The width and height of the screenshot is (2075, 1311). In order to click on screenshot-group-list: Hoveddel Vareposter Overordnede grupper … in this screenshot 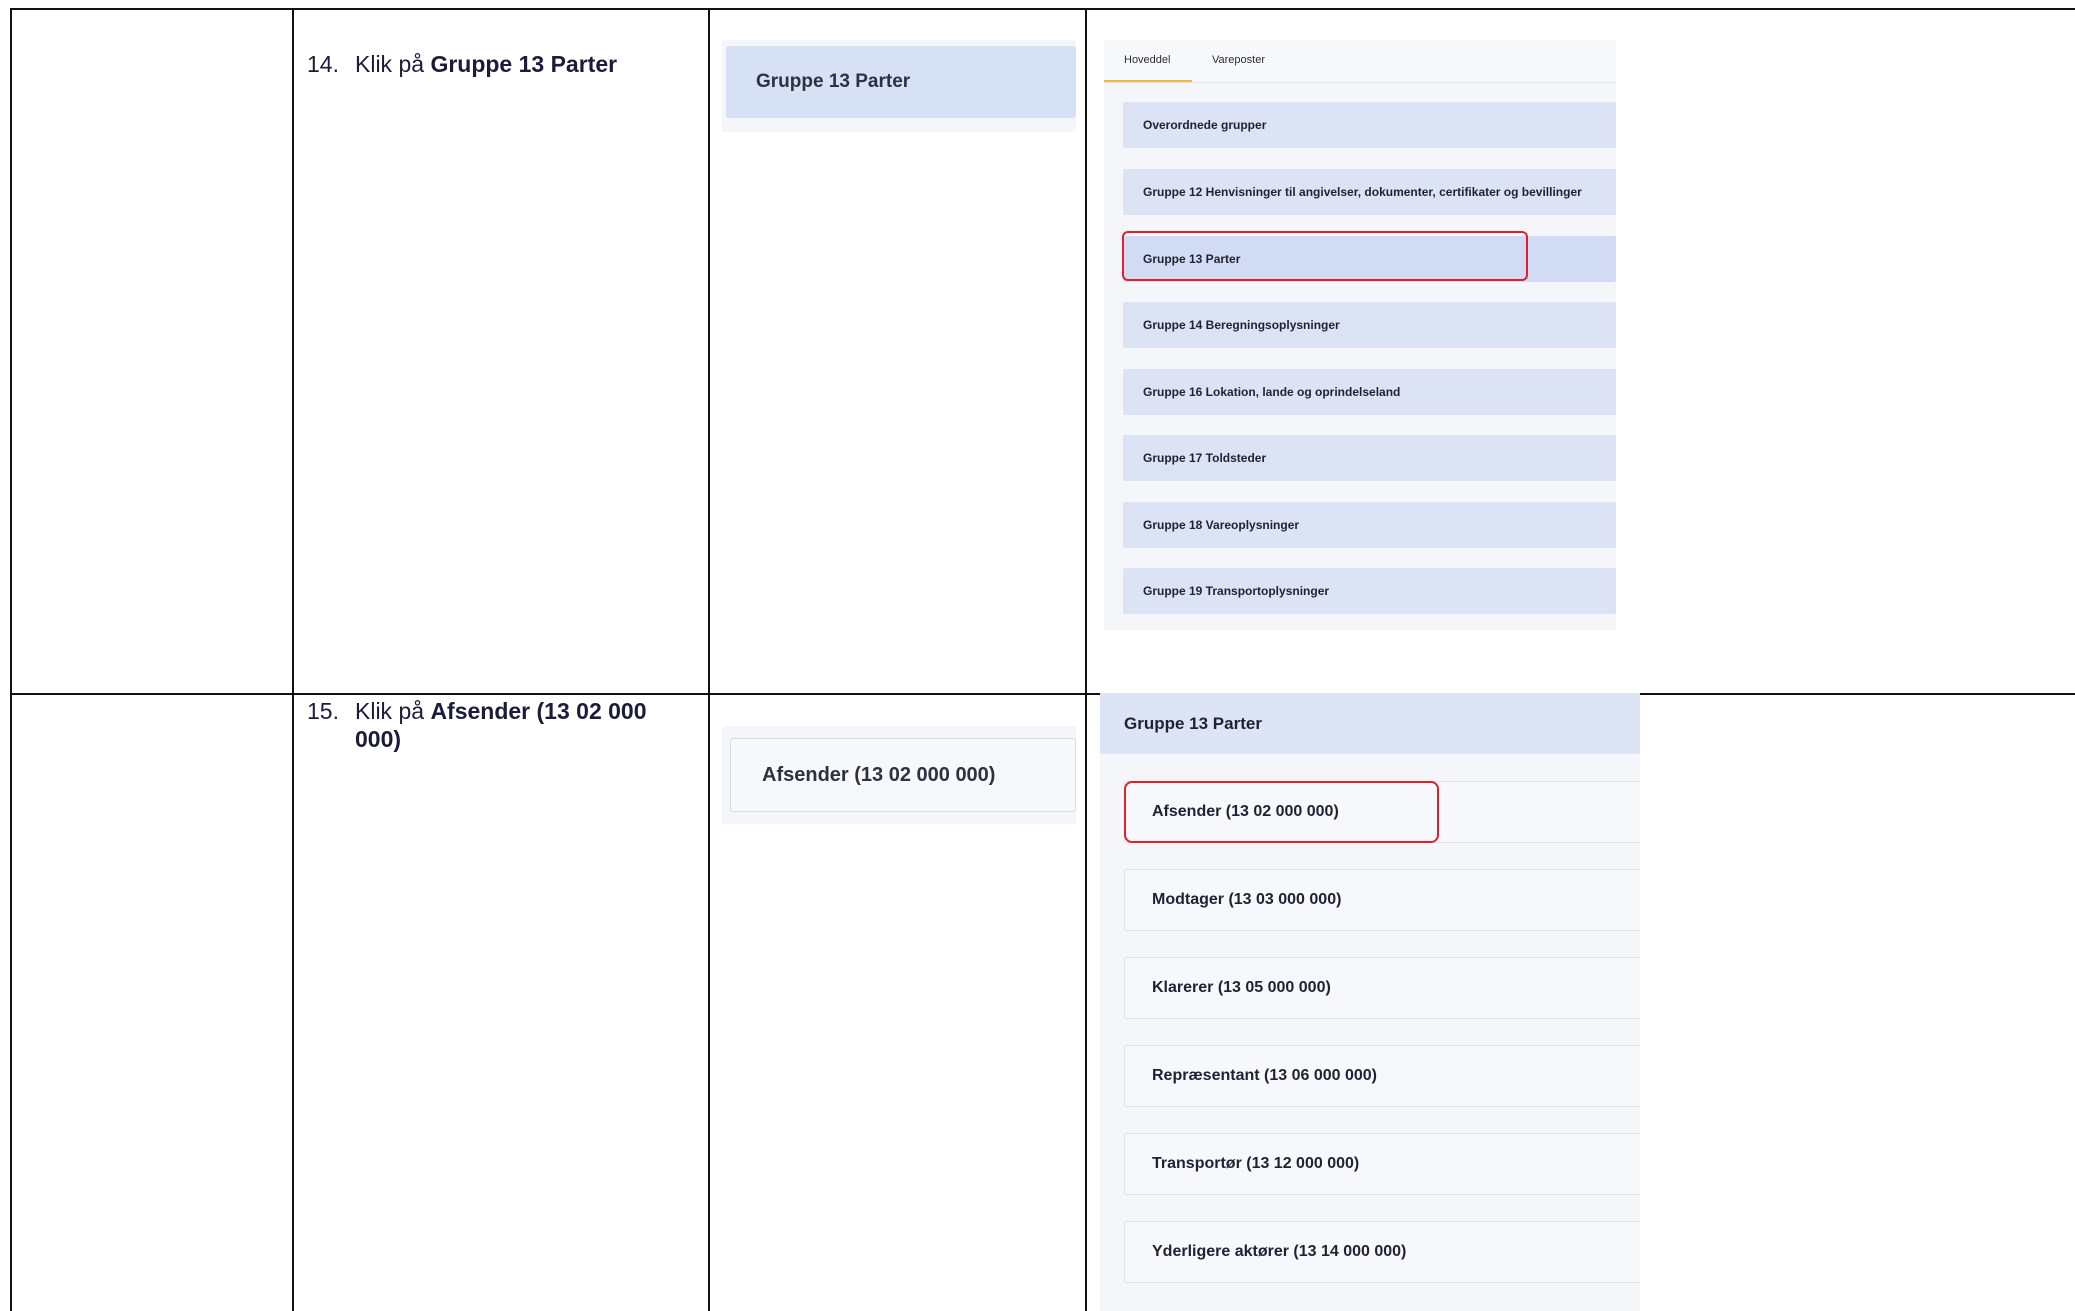, I will do `click(1360, 335)`.